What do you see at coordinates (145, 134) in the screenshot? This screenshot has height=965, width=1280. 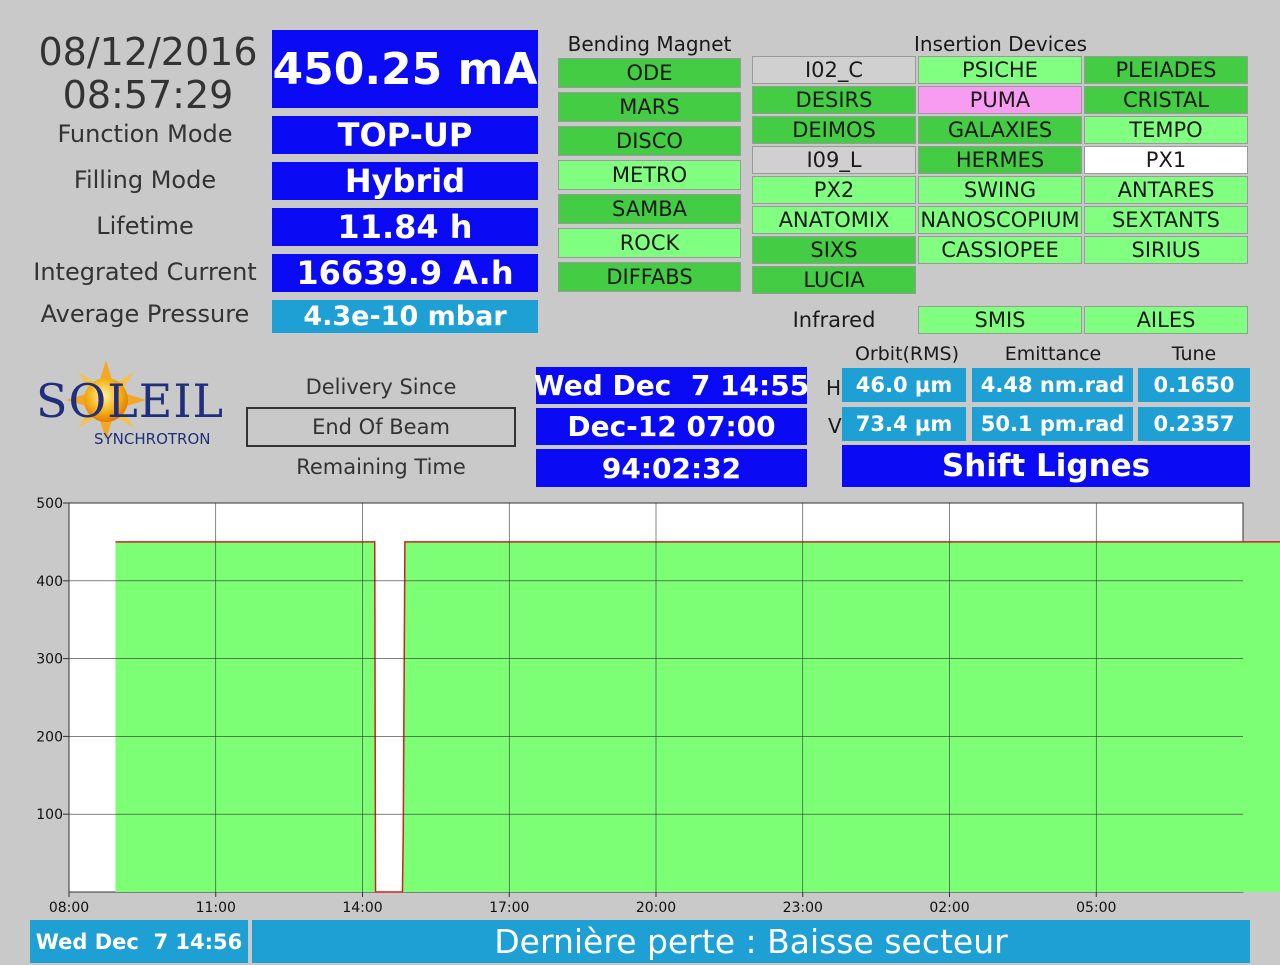 I see `param-label: Function Mode` at bounding box center [145, 134].